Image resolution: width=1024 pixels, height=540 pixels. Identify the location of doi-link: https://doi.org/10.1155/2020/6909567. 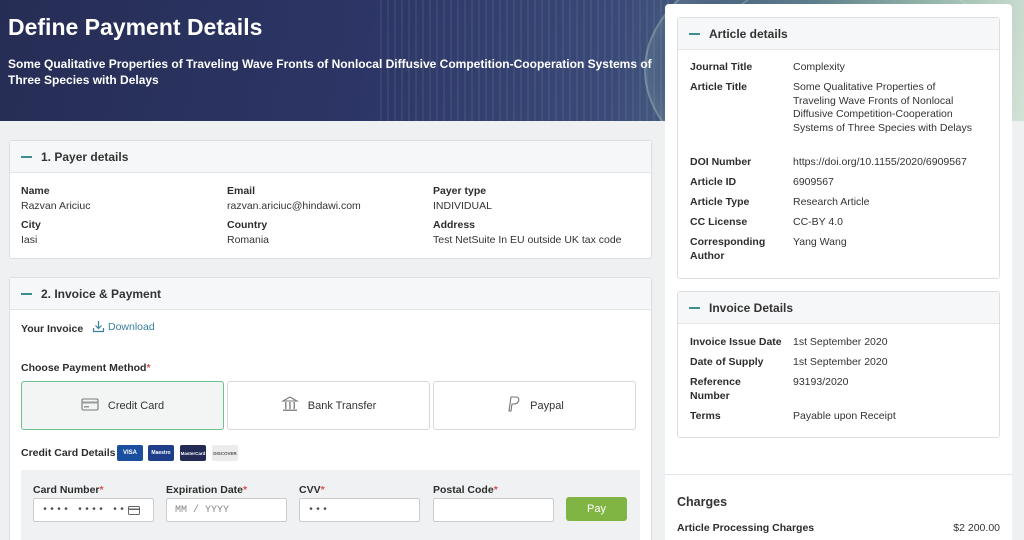
(883, 163).